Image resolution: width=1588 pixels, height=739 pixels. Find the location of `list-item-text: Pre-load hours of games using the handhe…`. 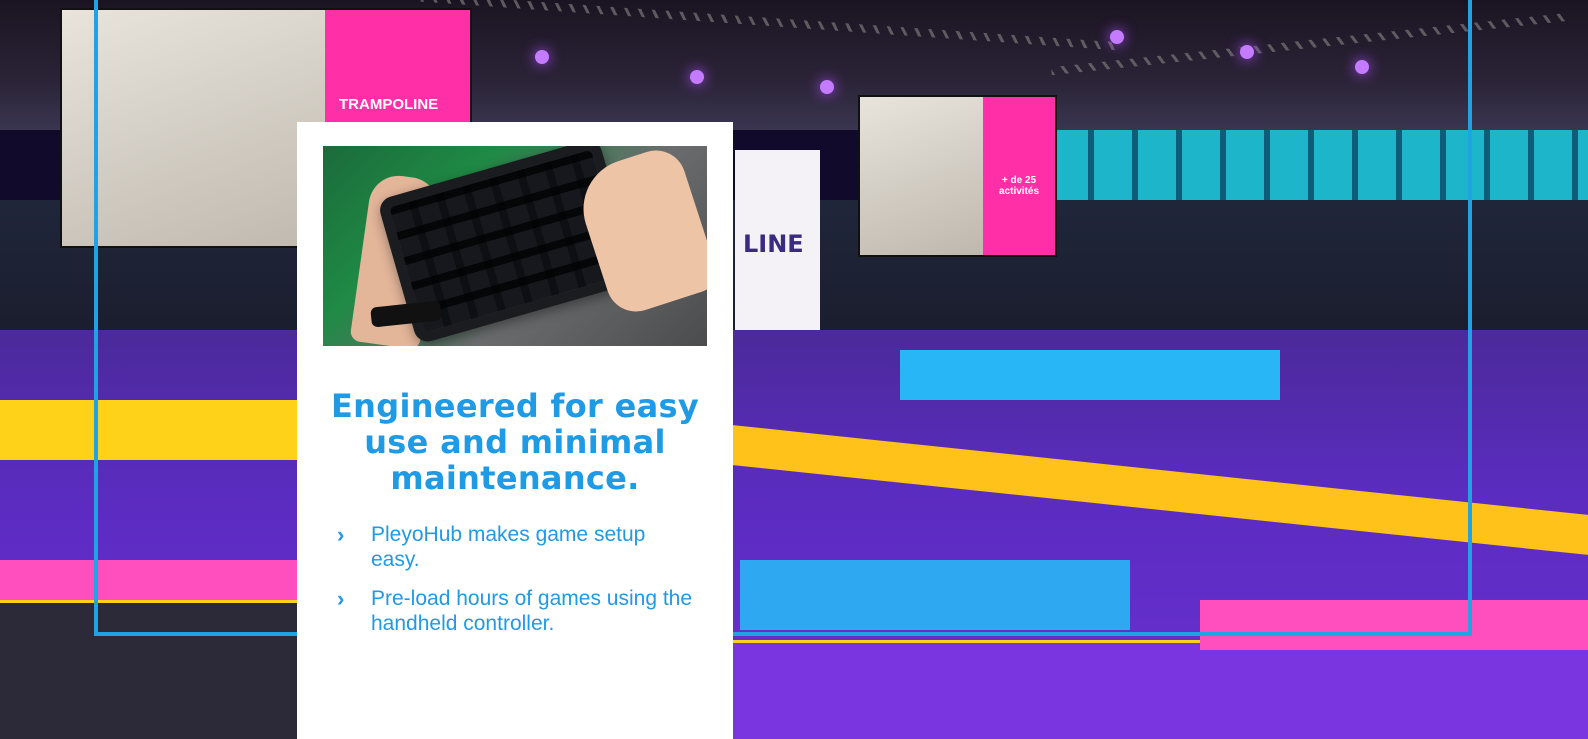

list-item-text: Pre-load hours of games using the handhe… is located at coordinates (532, 611).